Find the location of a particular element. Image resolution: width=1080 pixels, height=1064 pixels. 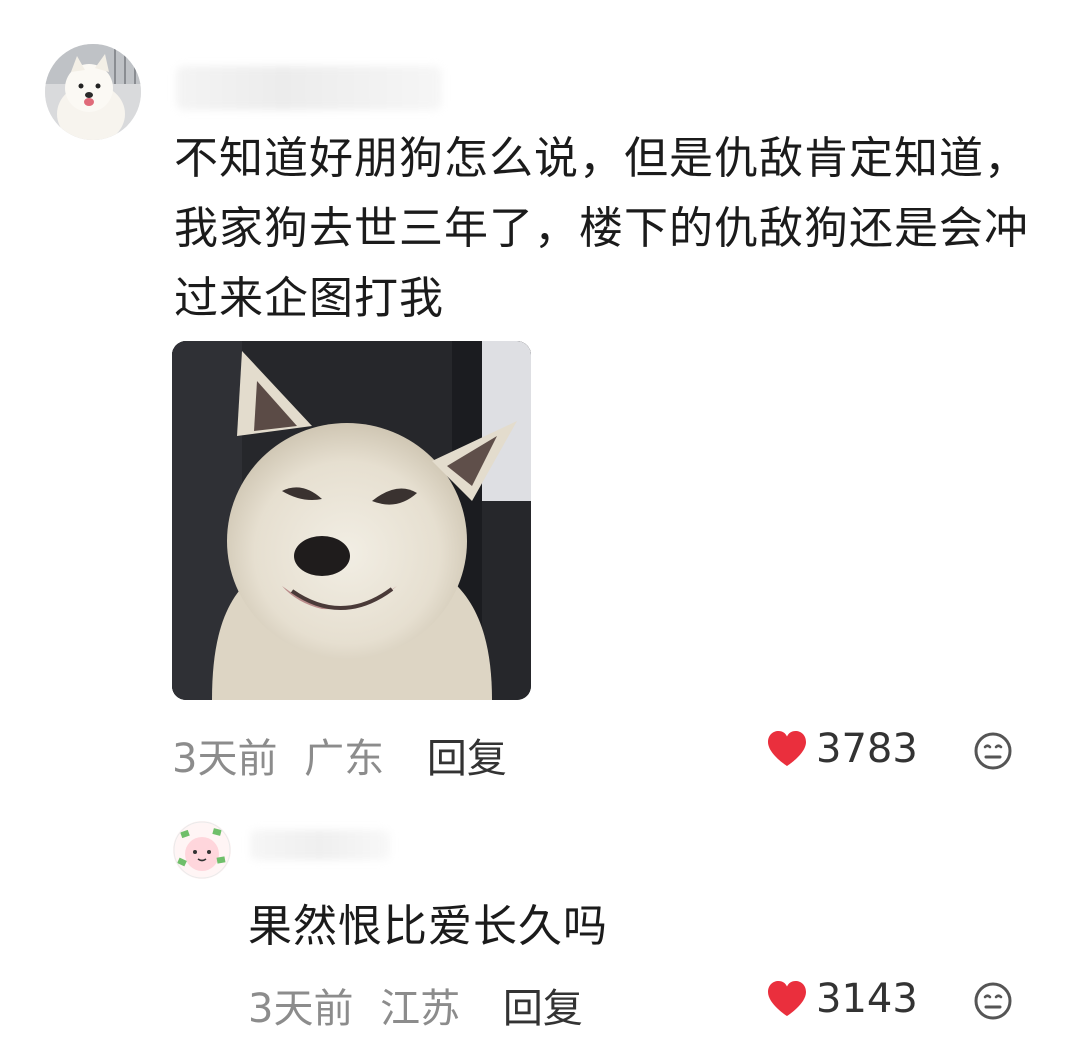

comment-meta: 3天前 广东 回复 is located at coordinates (339, 755).